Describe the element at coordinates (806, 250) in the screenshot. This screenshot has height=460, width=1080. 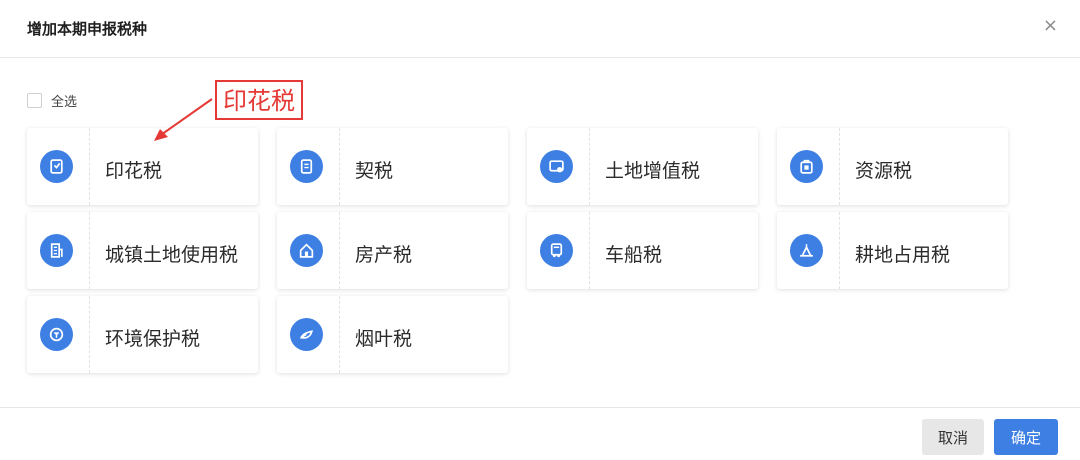
I see `farmland-icon` at that location.